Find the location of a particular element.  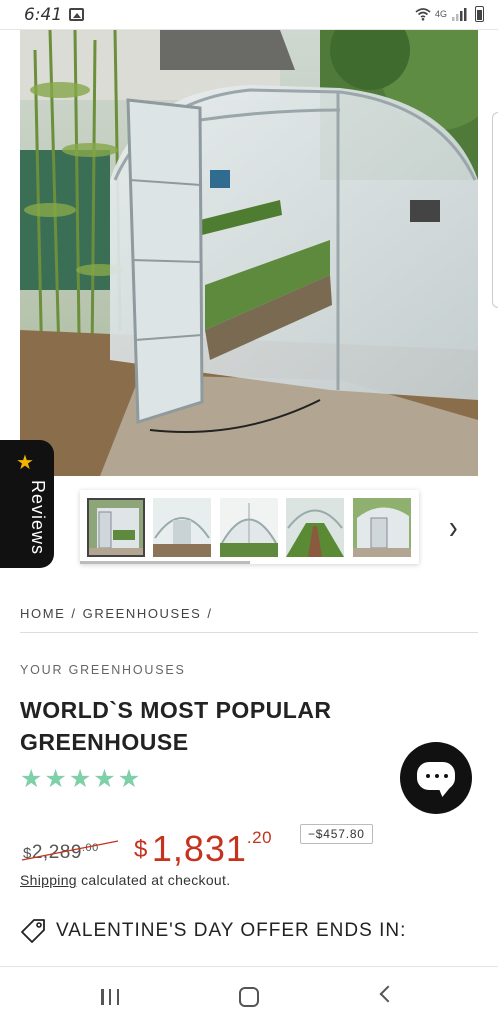

savings-badge: −$457.80 is located at coordinates (336, 834).